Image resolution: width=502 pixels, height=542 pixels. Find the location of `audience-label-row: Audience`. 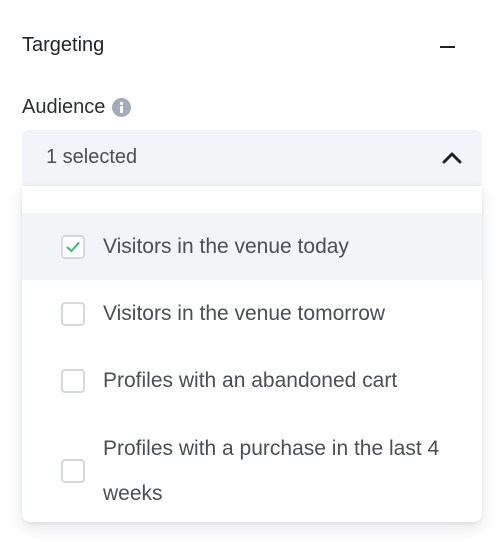

audience-label-row: Audience is located at coordinates (77, 107).